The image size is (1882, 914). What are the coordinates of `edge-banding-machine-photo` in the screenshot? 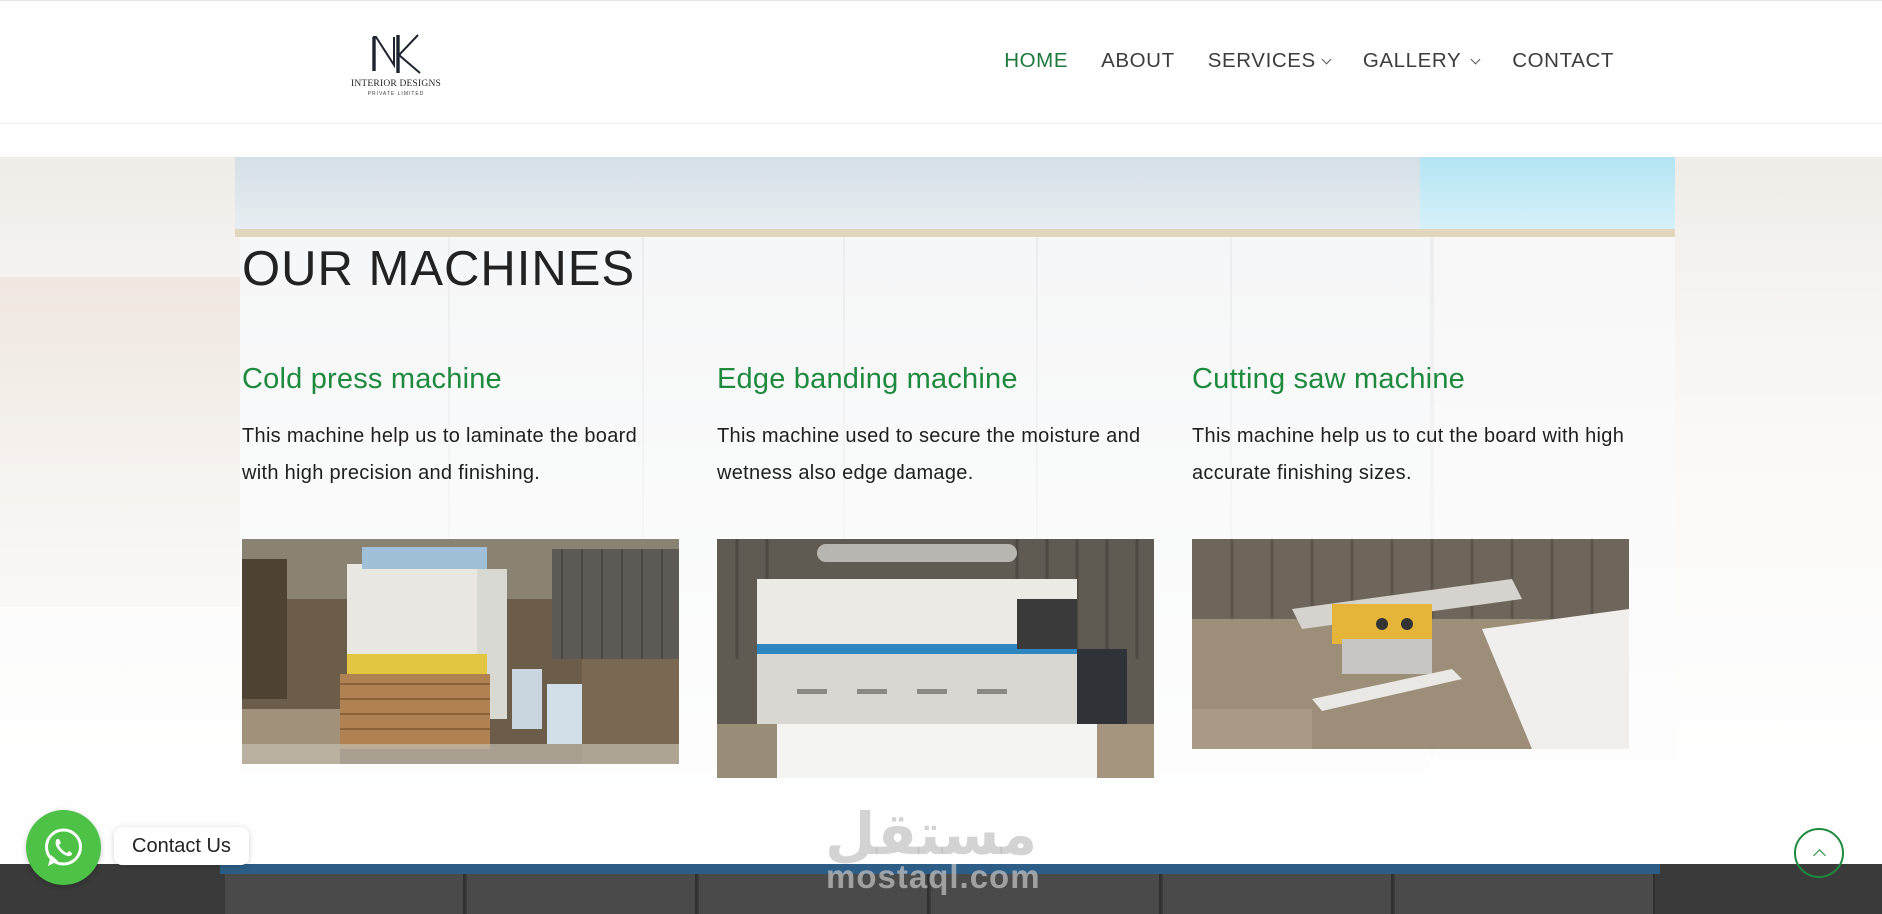 It's located at (935, 658).